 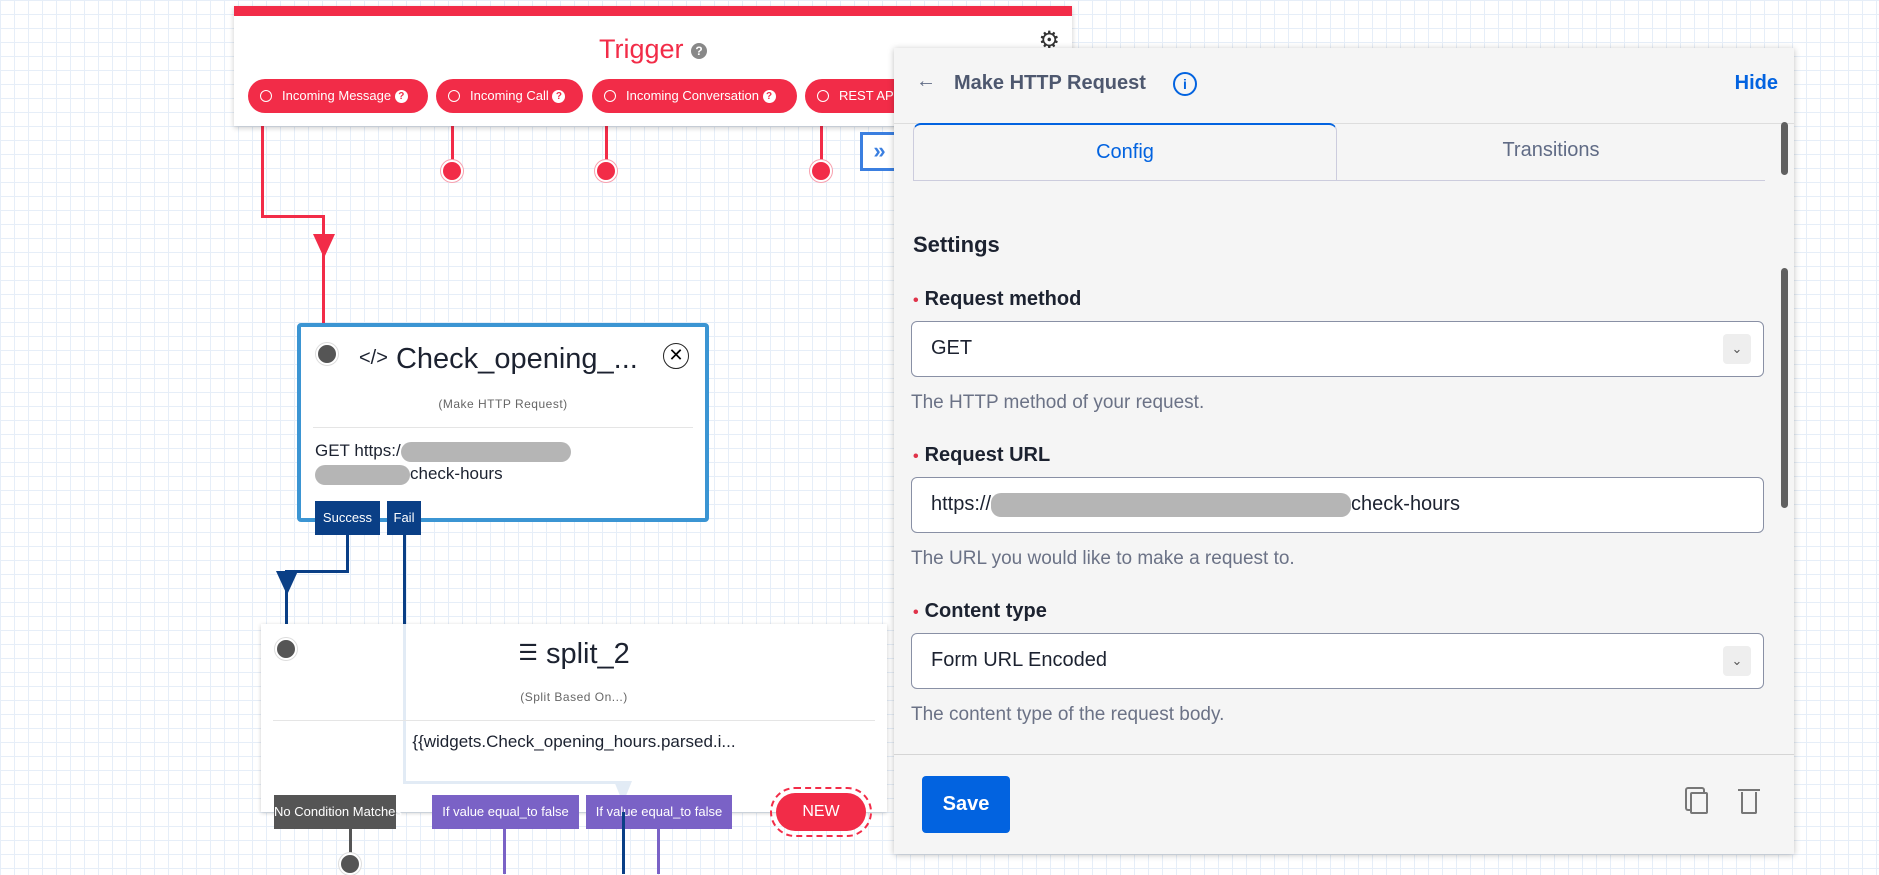 I want to click on request-url-input: https://check-hours, so click(x=1337, y=505).